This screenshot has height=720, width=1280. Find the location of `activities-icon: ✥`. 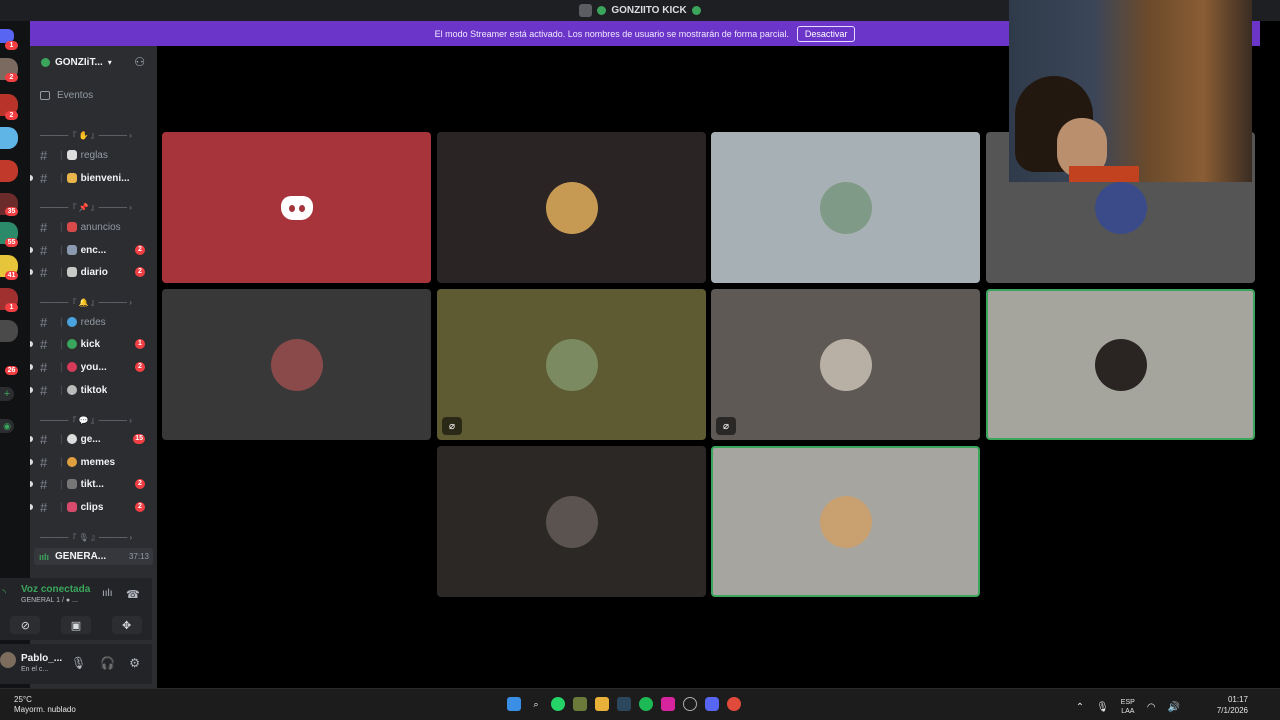

activities-icon: ✥ is located at coordinates (127, 625).